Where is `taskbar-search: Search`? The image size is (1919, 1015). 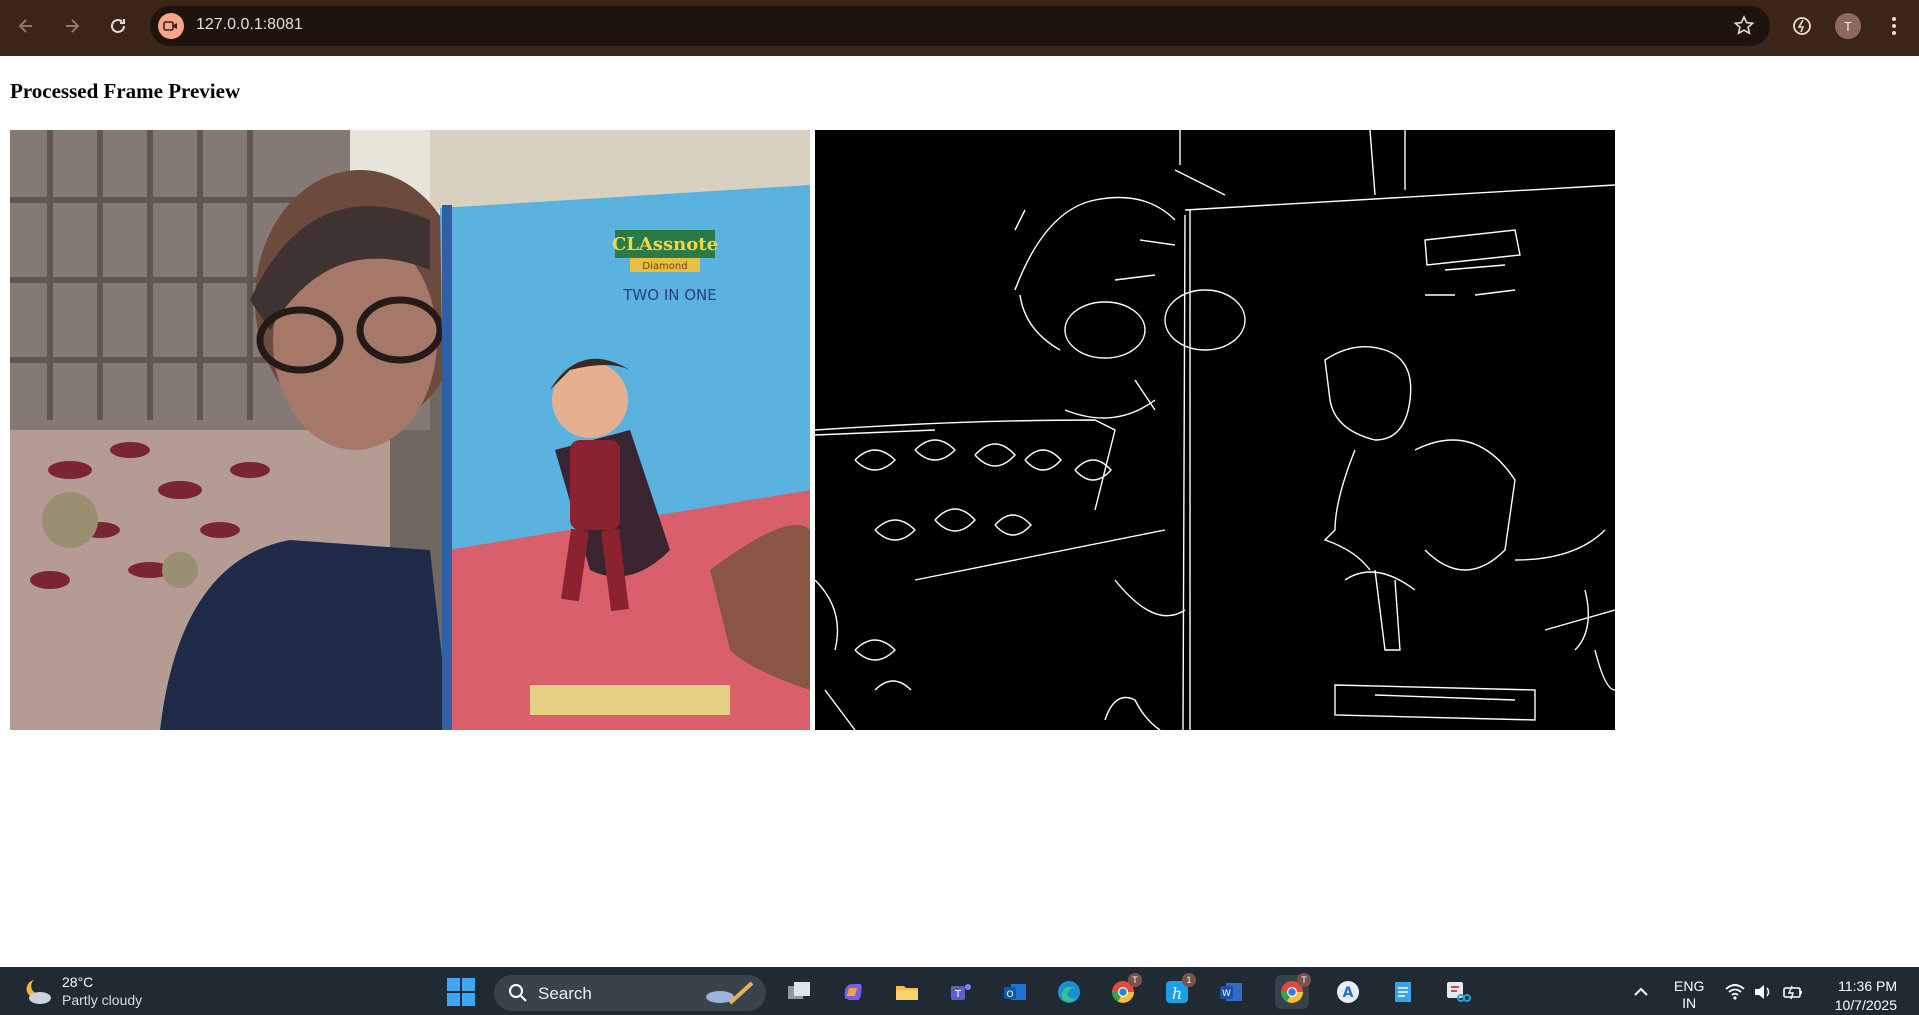
taskbar-search: Search is located at coordinates (630, 993).